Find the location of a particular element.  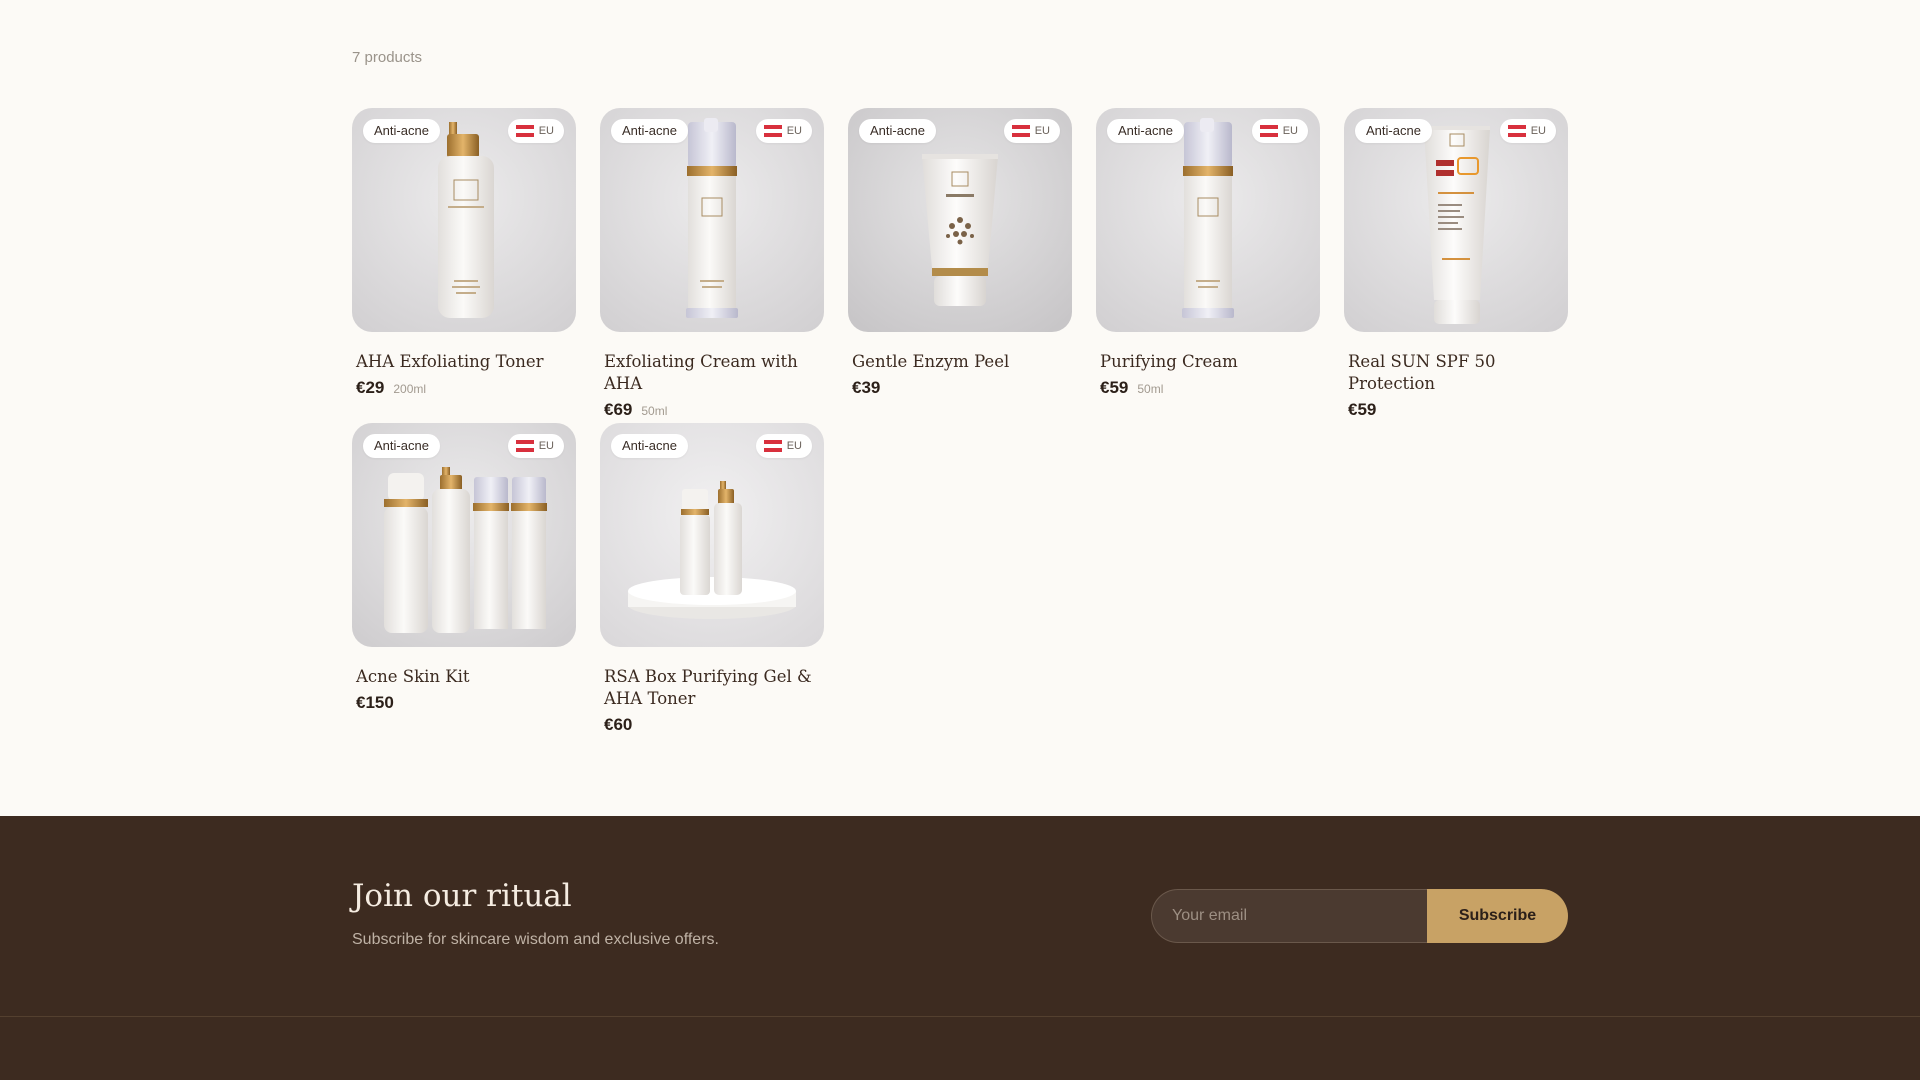

product-name: AHA Exfoliating Toner is located at coordinates (464, 362).